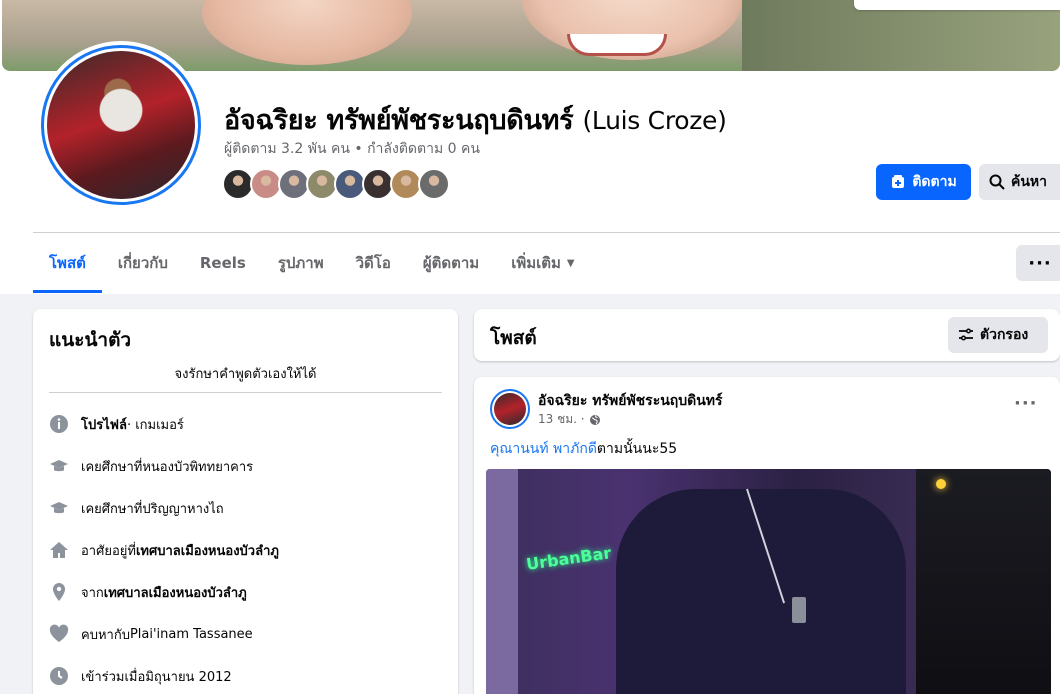  I want to click on clock-icon, so click(59, 676).